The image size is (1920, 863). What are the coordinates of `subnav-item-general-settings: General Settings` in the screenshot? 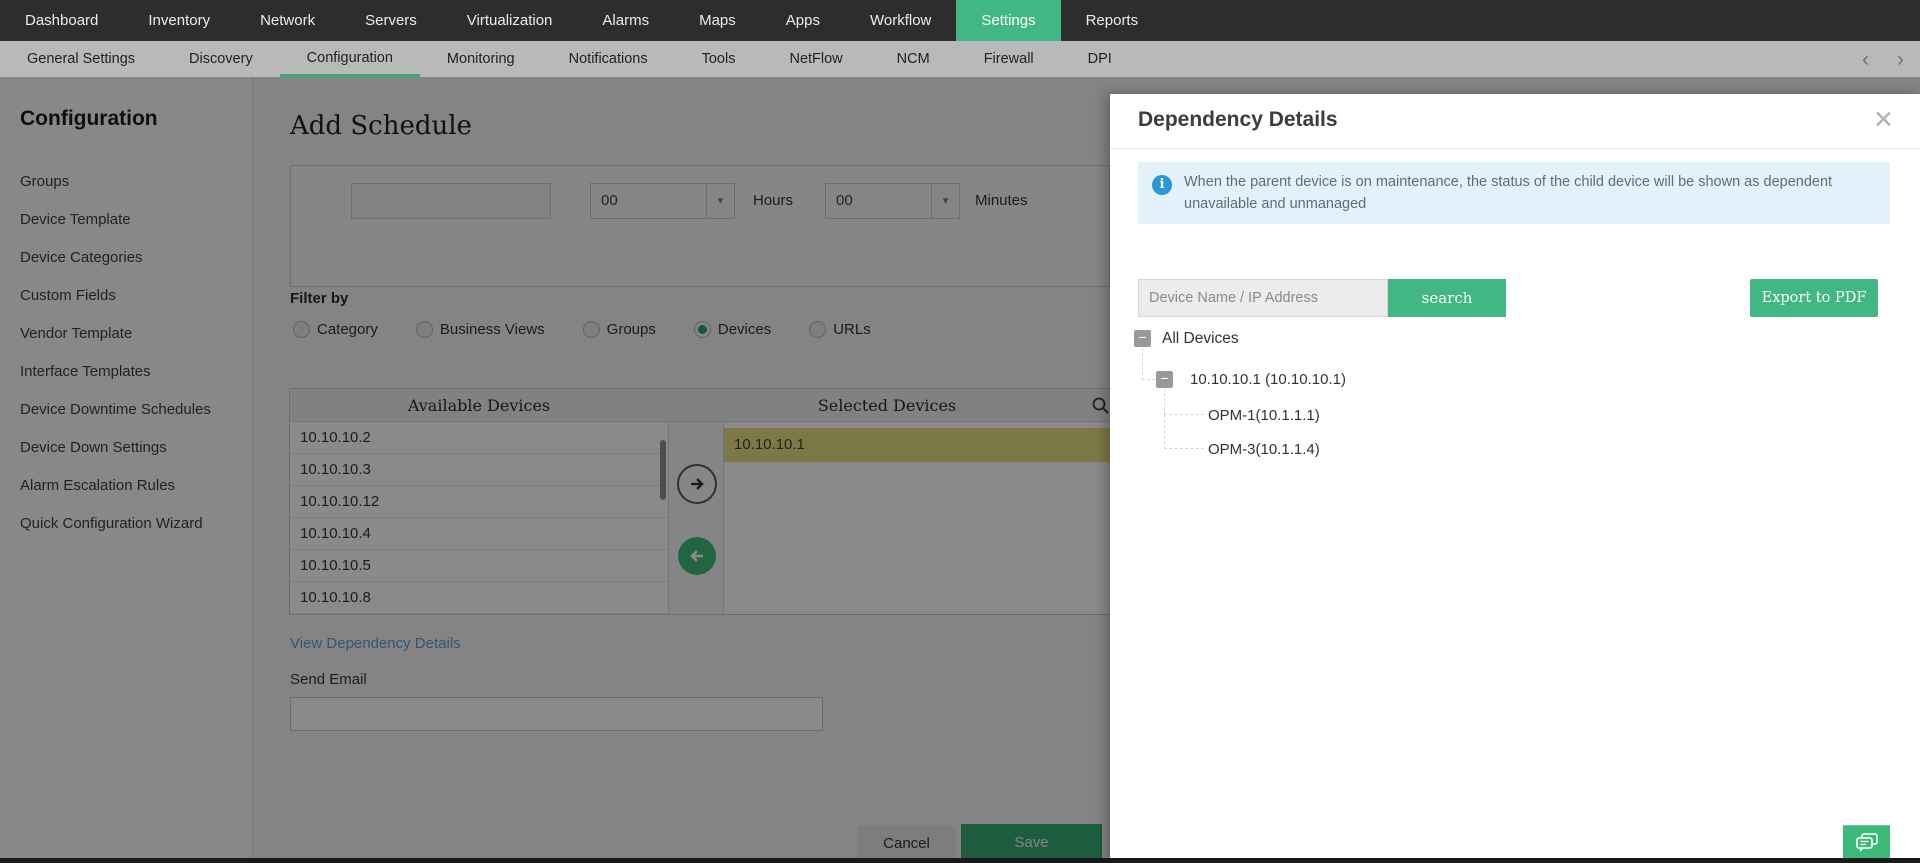 It's located at (81, 59).